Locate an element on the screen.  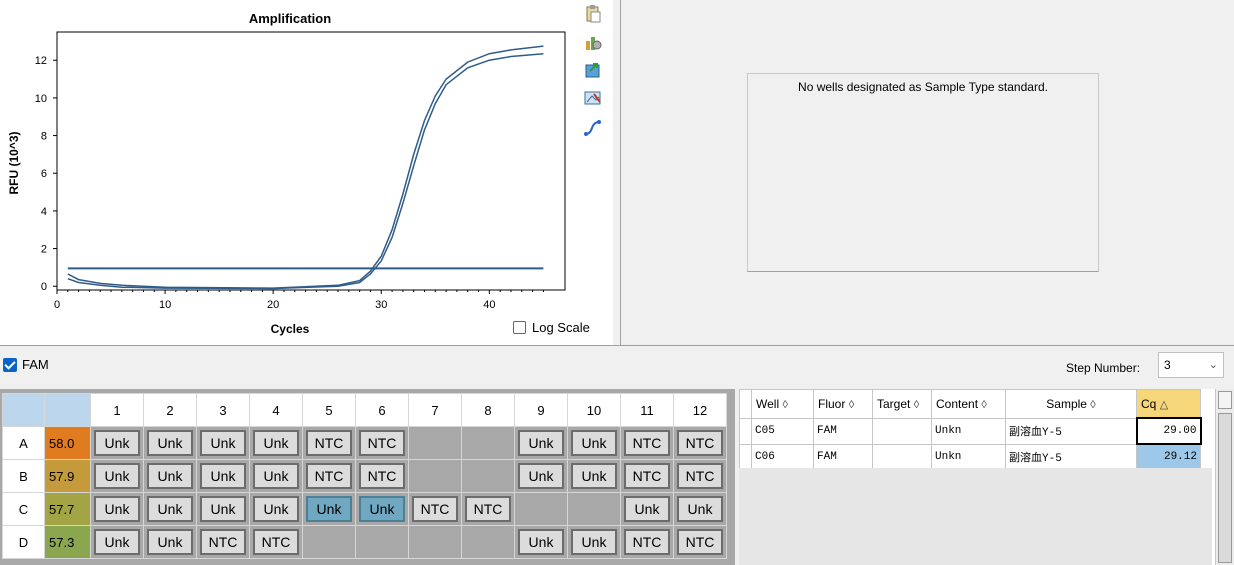
results-row: C06 FAM Unkn 副溶血Y-5 29.12 is located at coordinates (970, 456).